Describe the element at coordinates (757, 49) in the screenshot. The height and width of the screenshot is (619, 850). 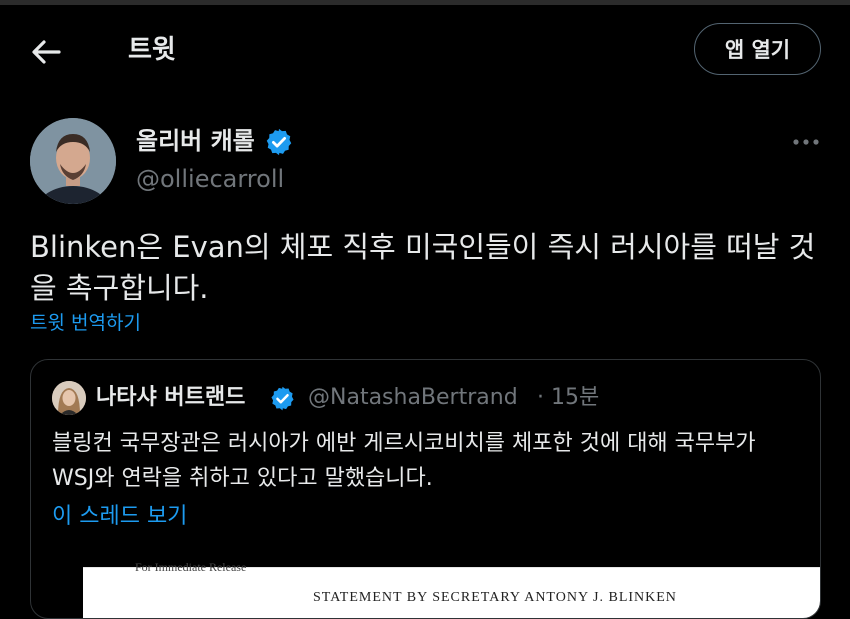
I see `open-app-button: 앱 열기` at that location.